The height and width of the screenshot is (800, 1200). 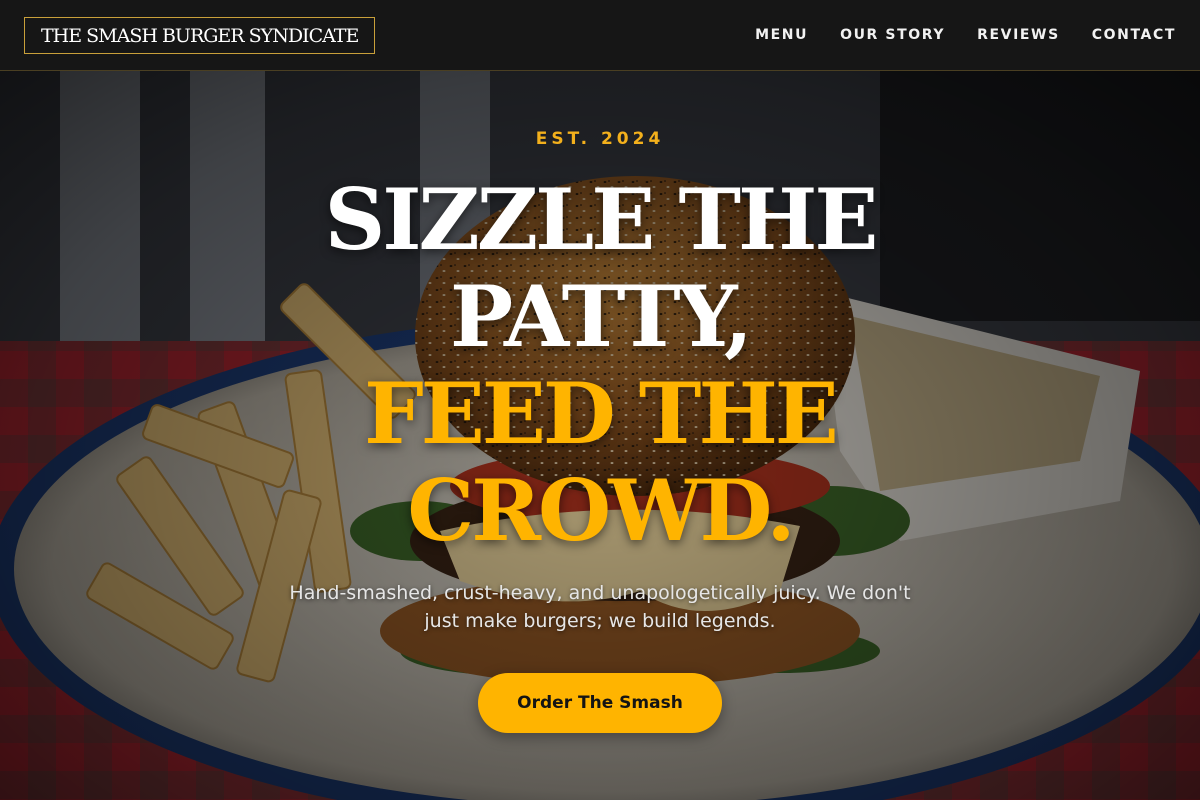 What do you see at coordinates (781, 35) in the screenshot?
I see `nav-link-menu: MENU` at bounding box center [781, 35].